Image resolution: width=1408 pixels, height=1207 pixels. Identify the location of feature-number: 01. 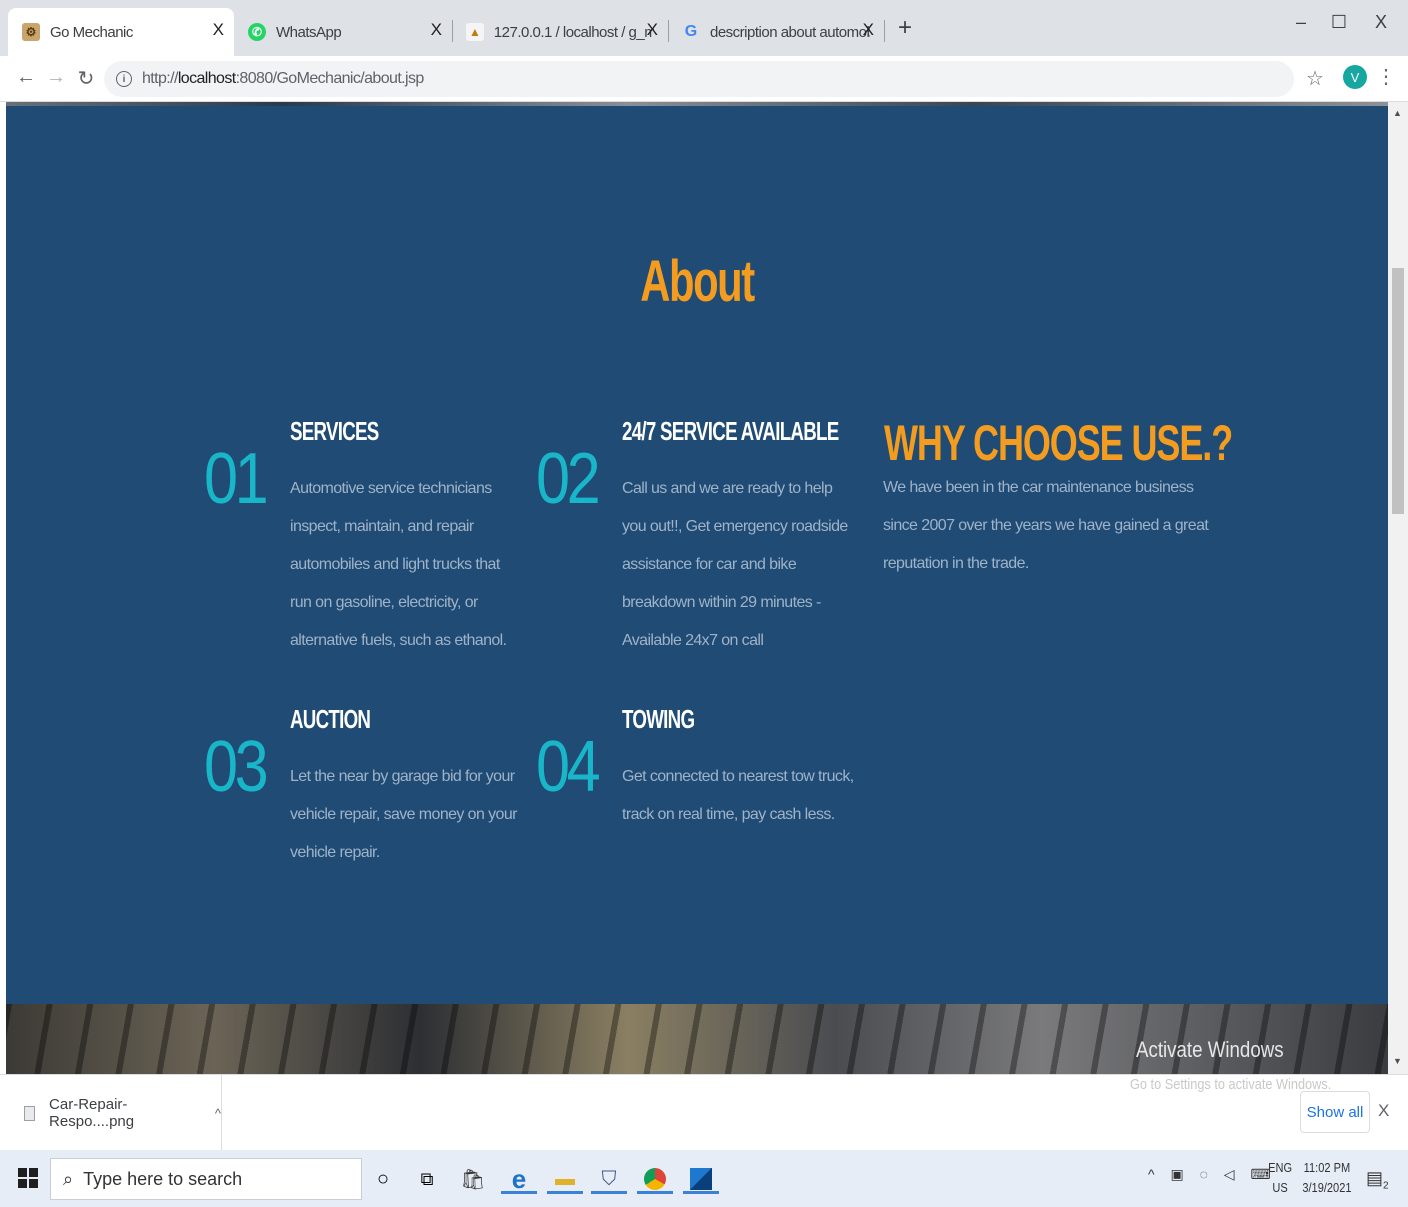
(236, 479).